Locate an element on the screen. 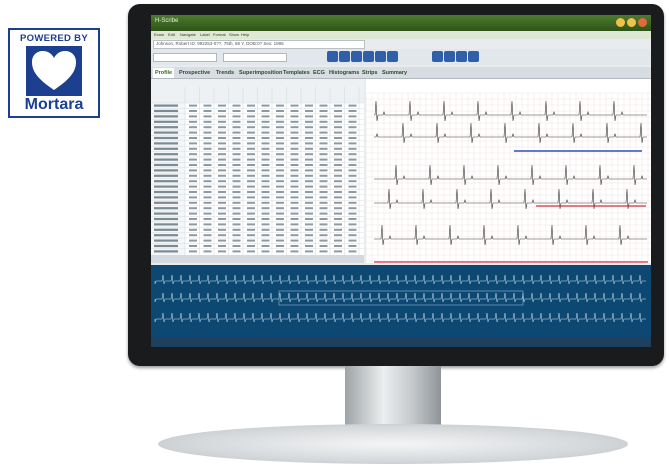 This screenshot has height=467, width=669. tab-profile: Profile is located at coordinates (164, 73).